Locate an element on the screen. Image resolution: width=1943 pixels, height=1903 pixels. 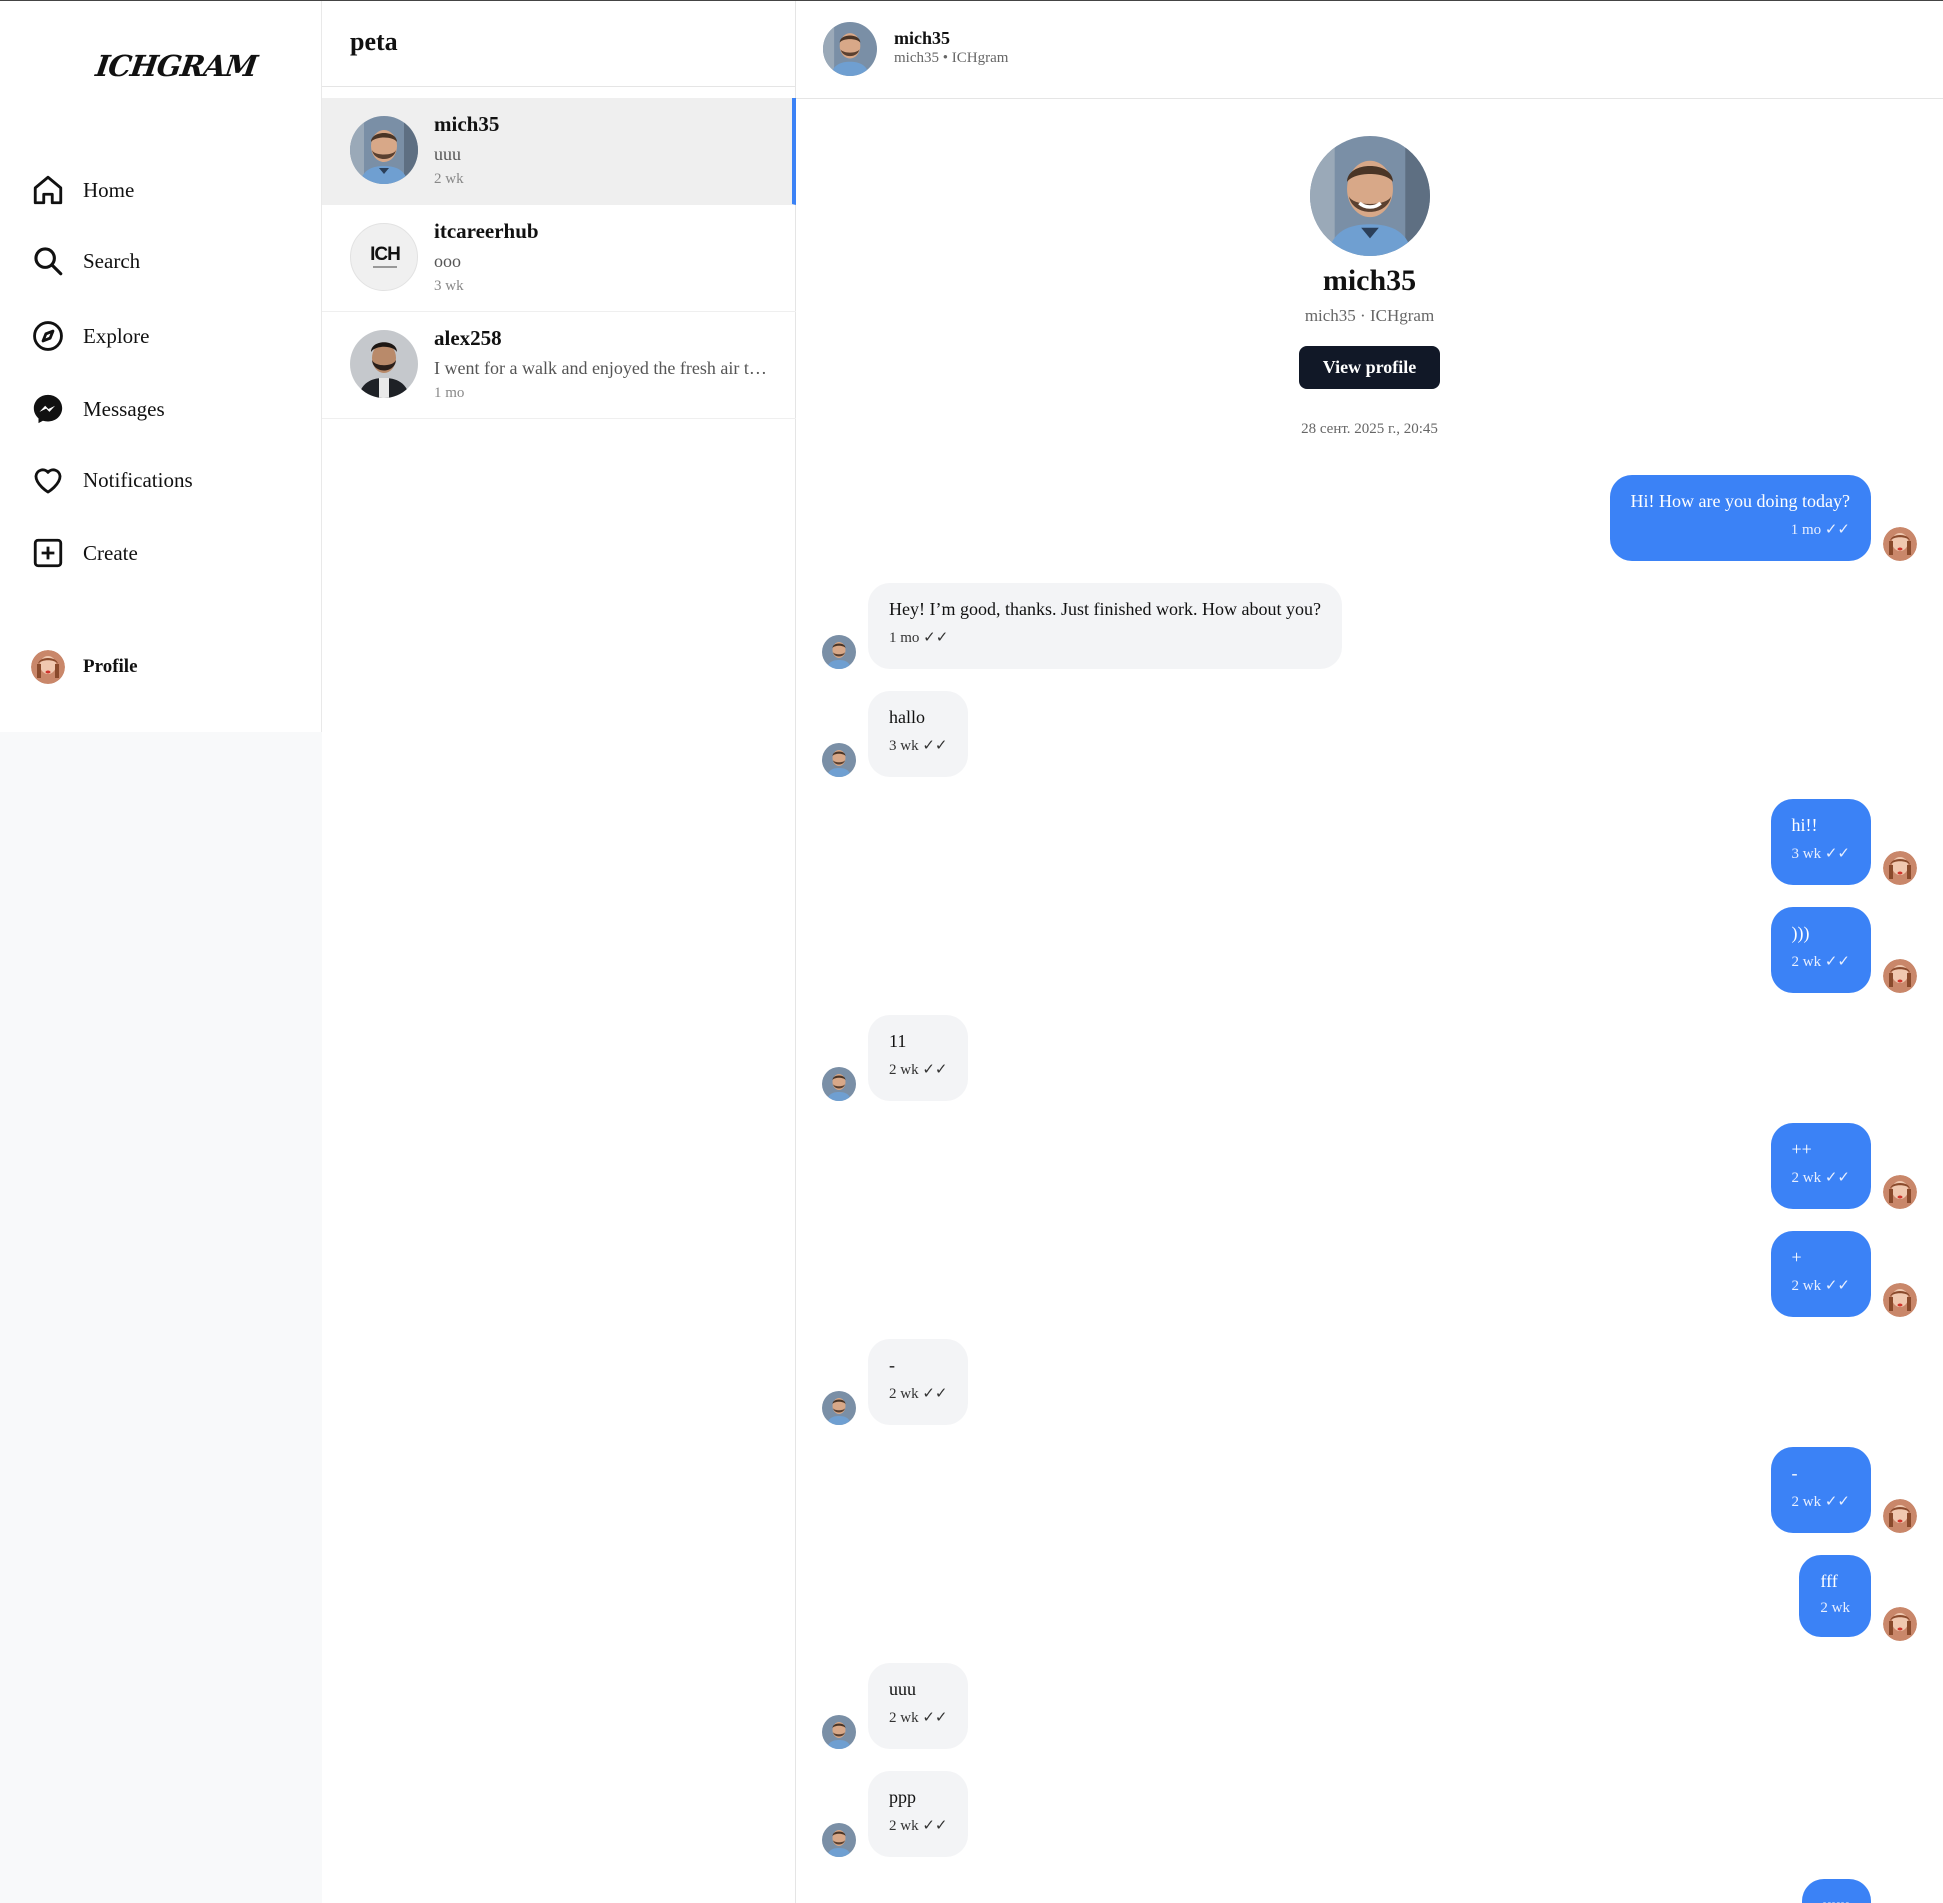
message-bubble: ++ 2 wk ✓✓ is located at coordinates (1820, 1166).